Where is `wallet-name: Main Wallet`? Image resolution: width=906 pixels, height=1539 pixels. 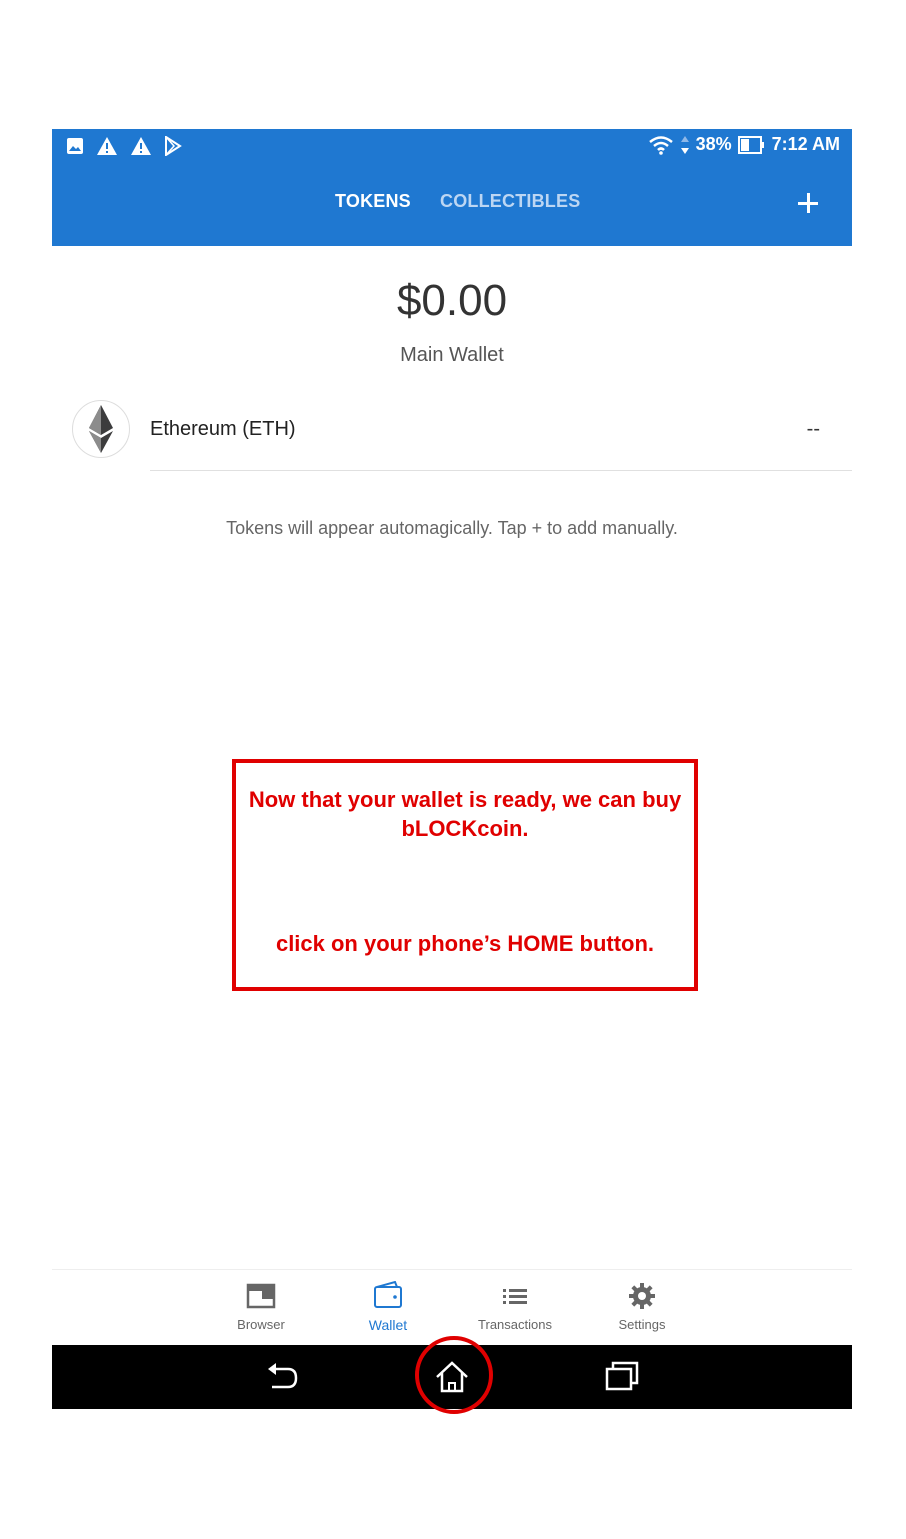 wallet-name: Main Wallet is located at coordinates (452, 355).